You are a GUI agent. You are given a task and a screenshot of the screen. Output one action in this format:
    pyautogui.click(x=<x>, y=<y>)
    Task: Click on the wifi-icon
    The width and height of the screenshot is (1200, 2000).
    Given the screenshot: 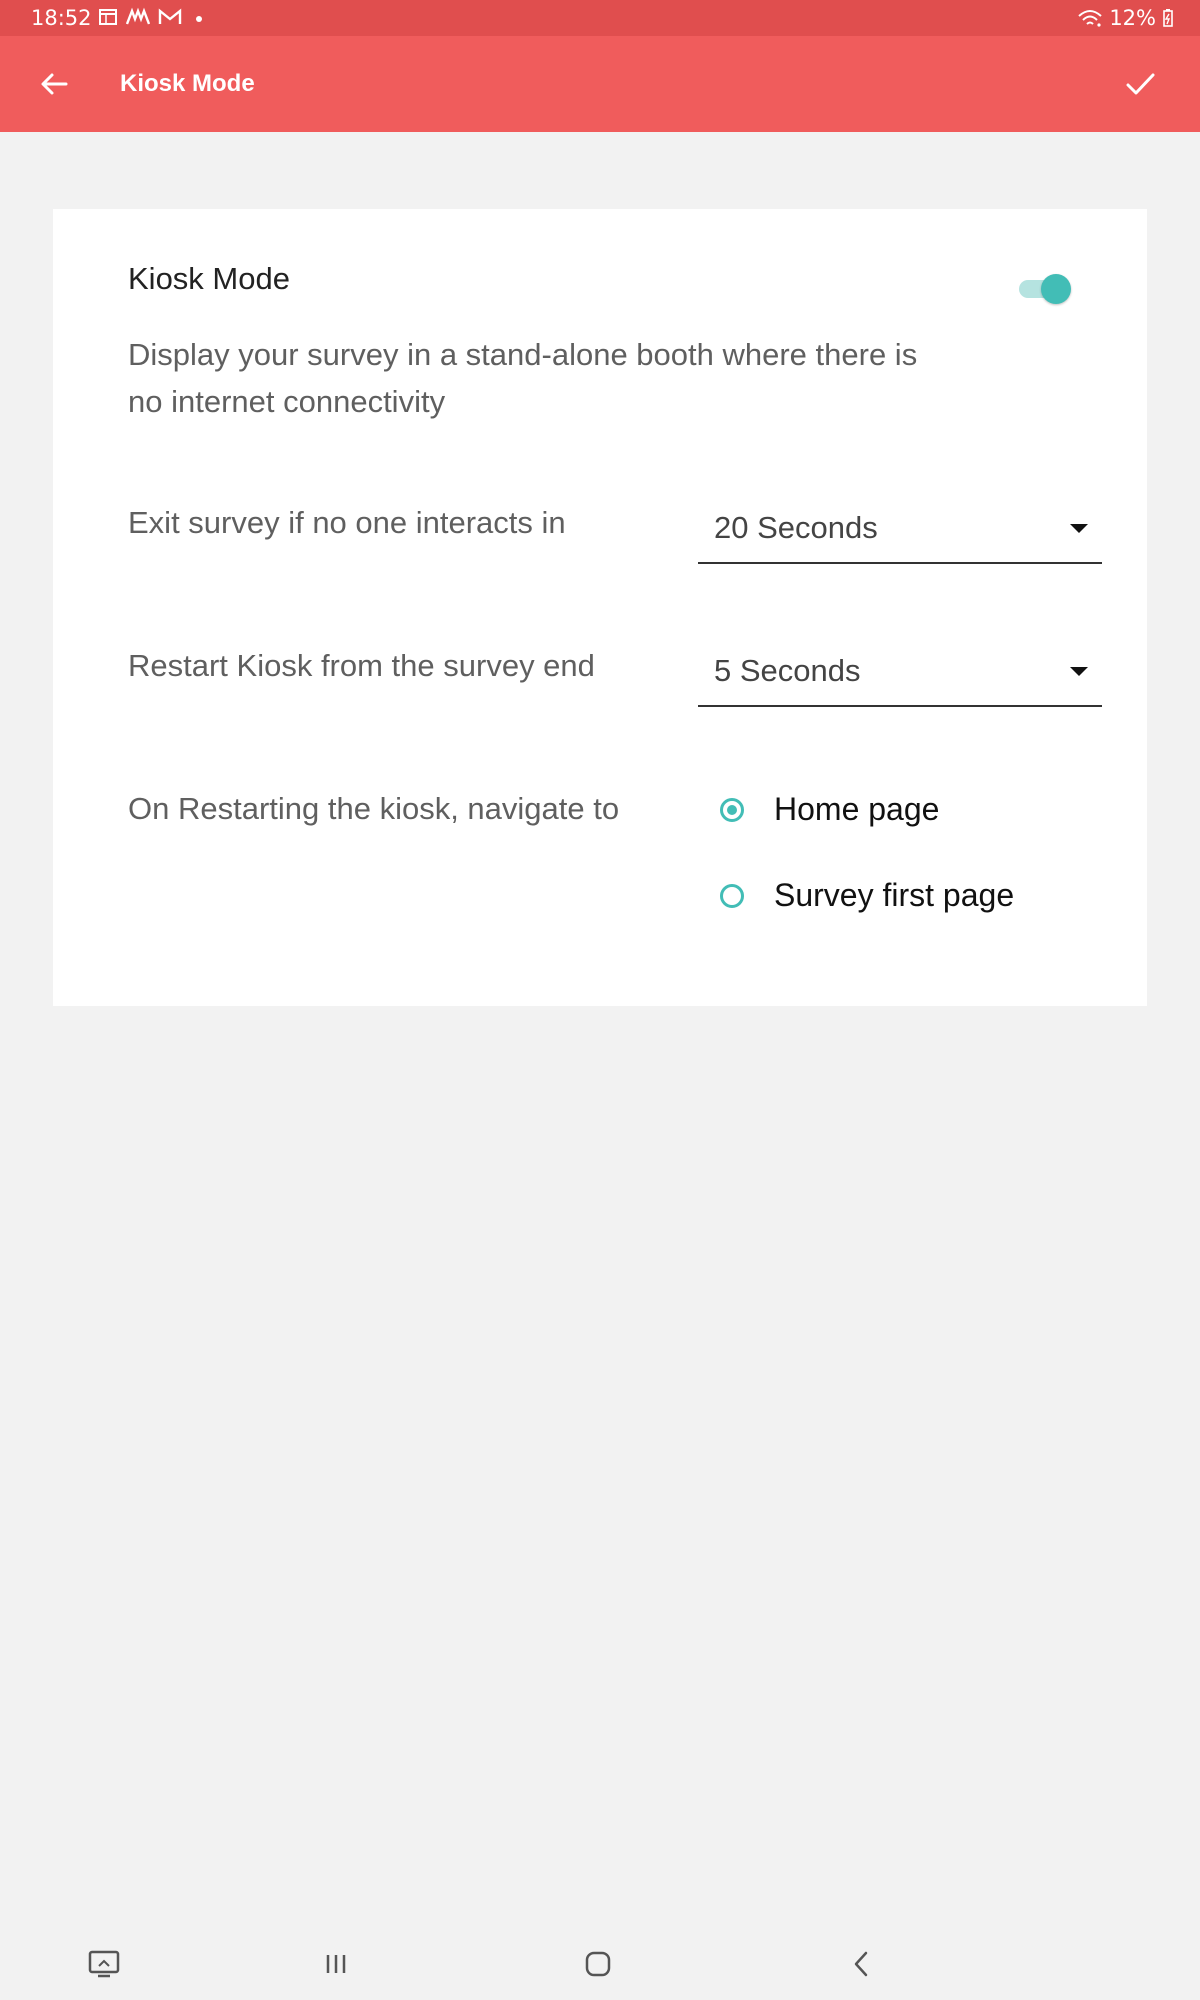 What is the action you would take?
    pyautogui.click(x=1090, y=18)
    